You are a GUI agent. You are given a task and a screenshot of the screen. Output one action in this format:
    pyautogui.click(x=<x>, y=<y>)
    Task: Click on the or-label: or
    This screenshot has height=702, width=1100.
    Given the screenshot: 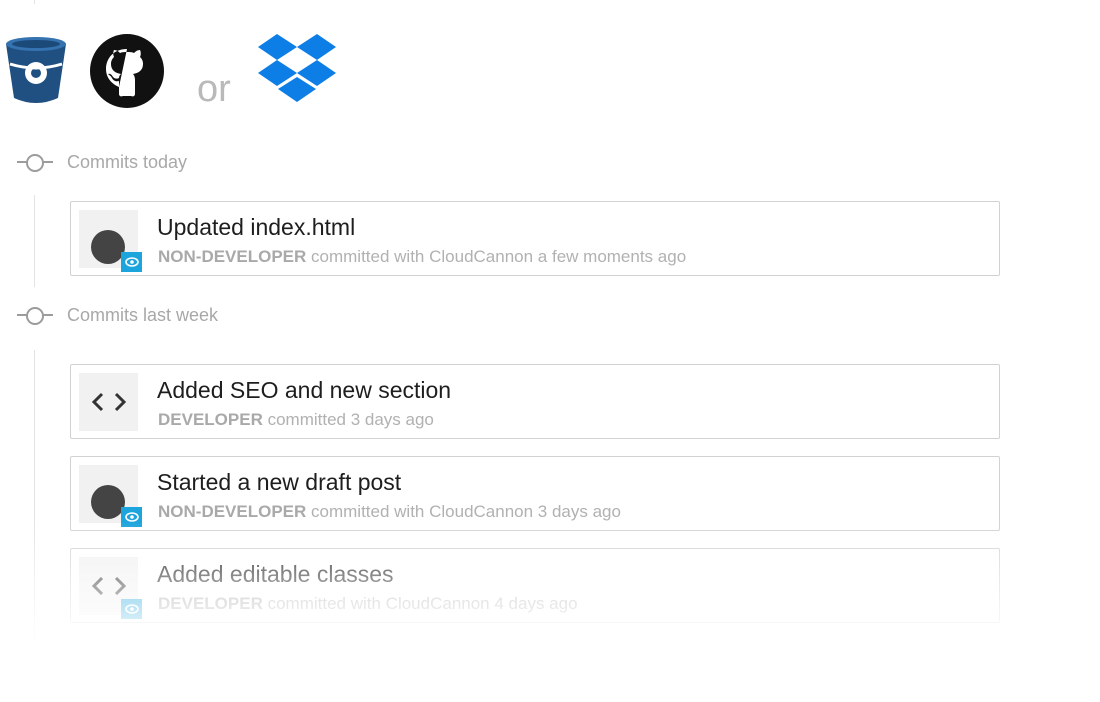 What is the action you would take?
    pyautogui.click(x=214, y=89)
    